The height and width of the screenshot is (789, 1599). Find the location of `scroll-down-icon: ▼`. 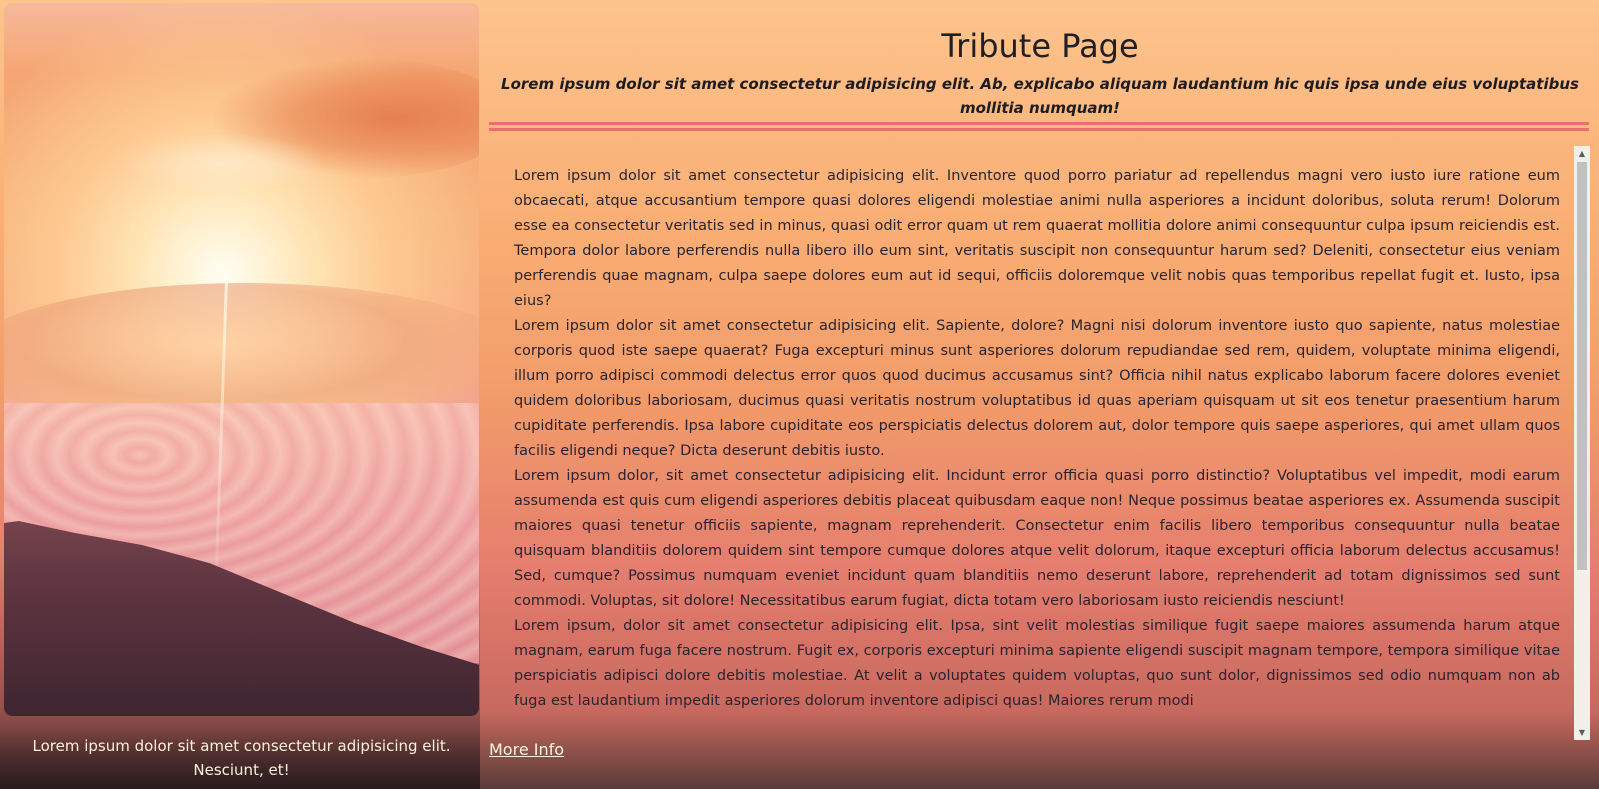

scroll-down-icon: ▼ is located at coordinates (1582, 732).